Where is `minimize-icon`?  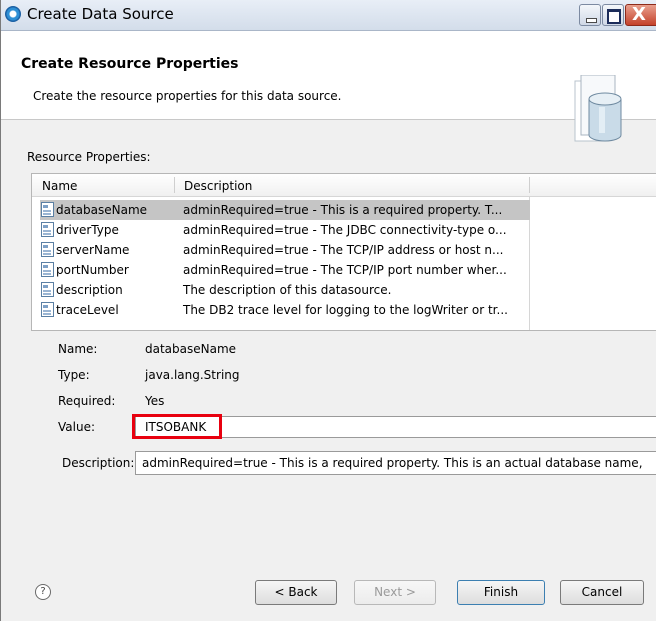 minimize-icon is located at coordinates (591, 20).